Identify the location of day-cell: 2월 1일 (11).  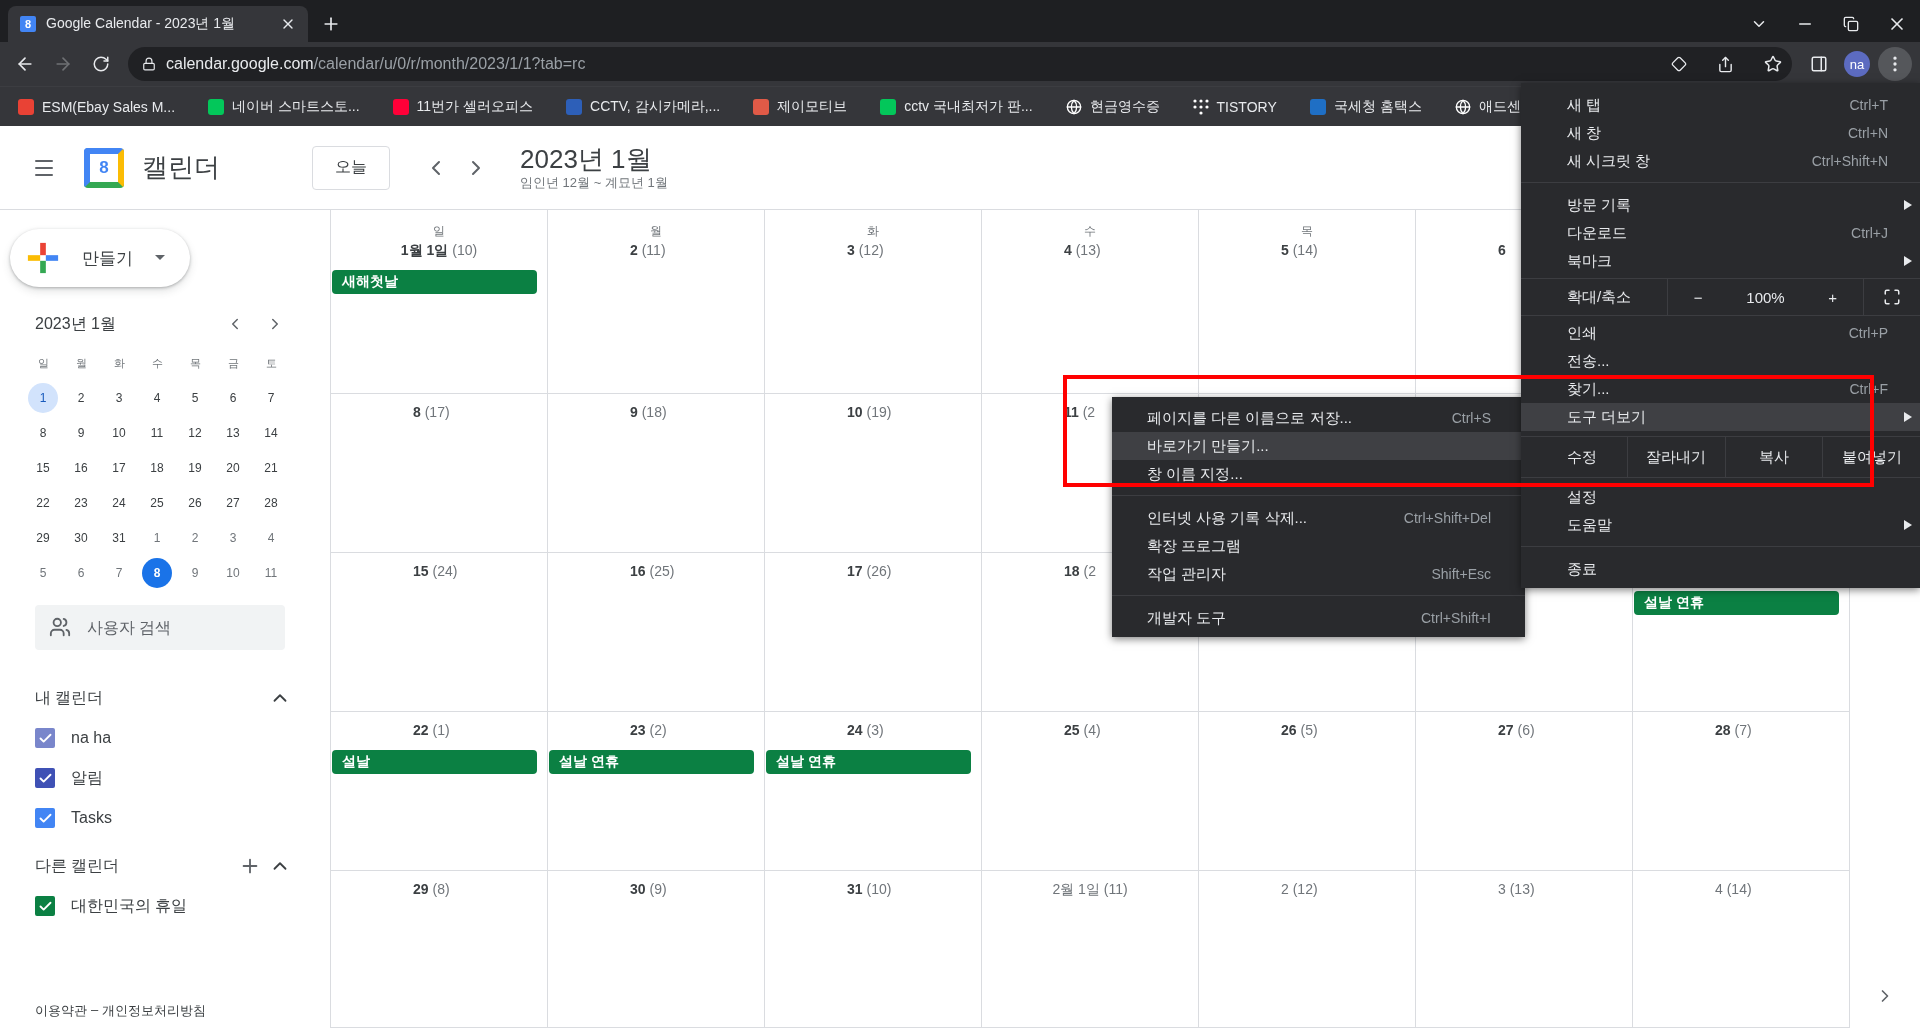
(1090, 949).